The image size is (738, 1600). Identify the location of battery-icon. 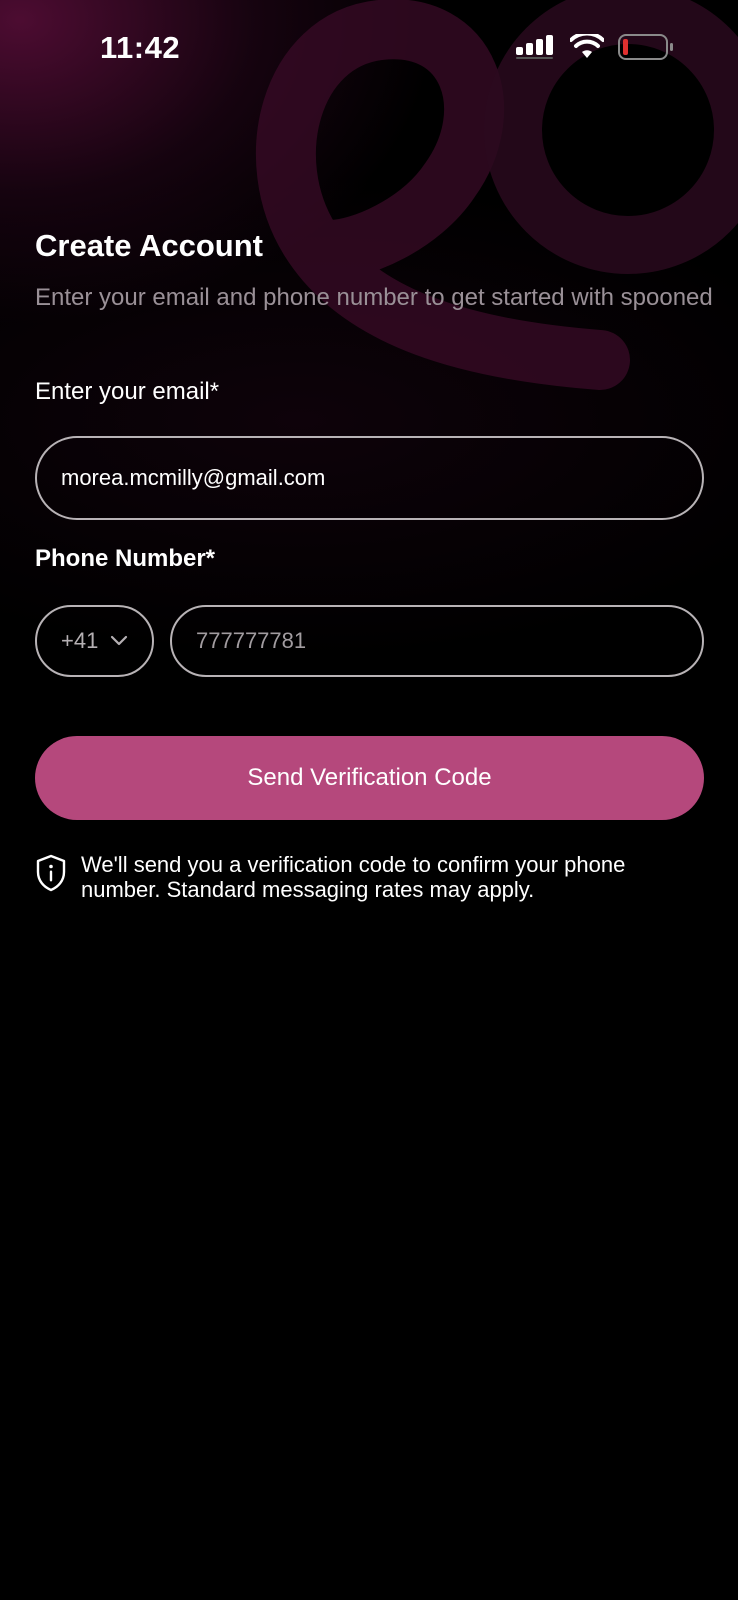
(645, 47).